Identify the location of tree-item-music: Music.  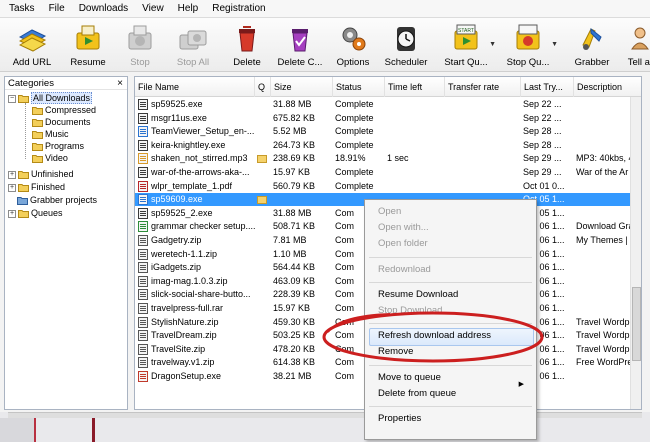
(50, 134).